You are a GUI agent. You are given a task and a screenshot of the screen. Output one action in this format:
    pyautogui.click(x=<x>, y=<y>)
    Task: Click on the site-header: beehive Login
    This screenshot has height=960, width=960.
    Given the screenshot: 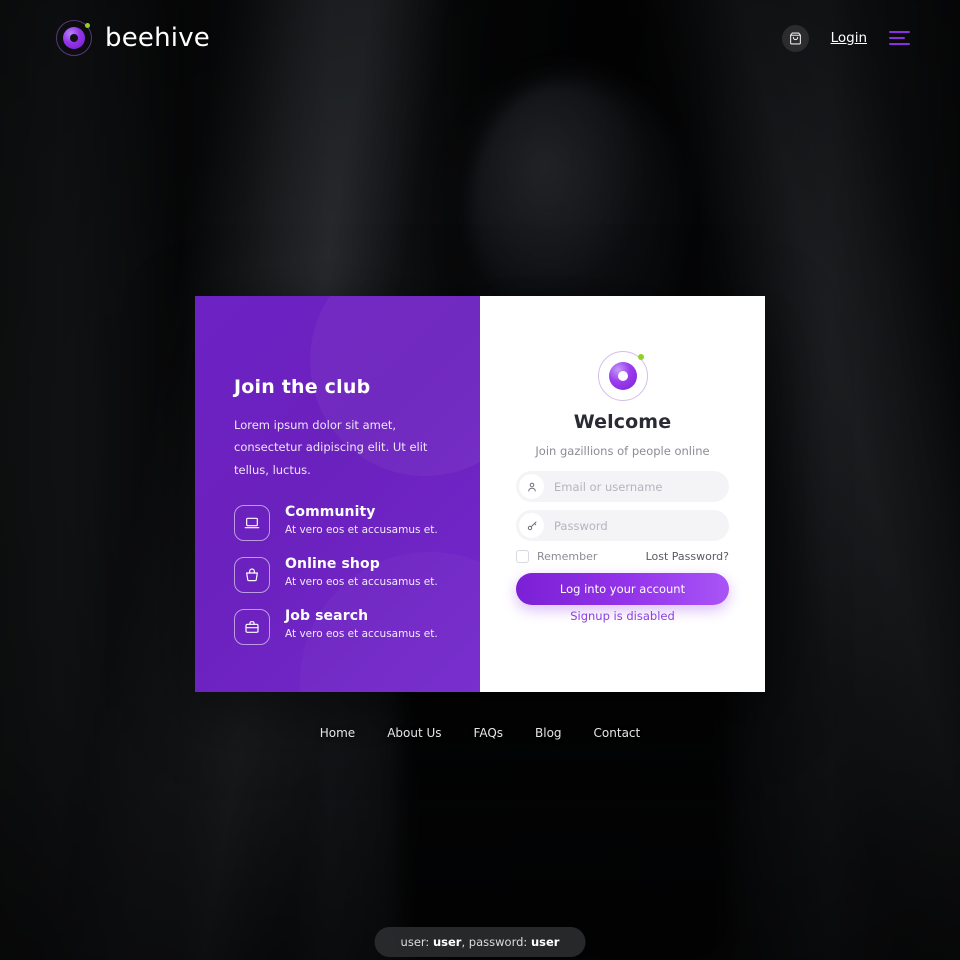 What is the action you would take?
    pyautogui.click(x=480, y=38)
    